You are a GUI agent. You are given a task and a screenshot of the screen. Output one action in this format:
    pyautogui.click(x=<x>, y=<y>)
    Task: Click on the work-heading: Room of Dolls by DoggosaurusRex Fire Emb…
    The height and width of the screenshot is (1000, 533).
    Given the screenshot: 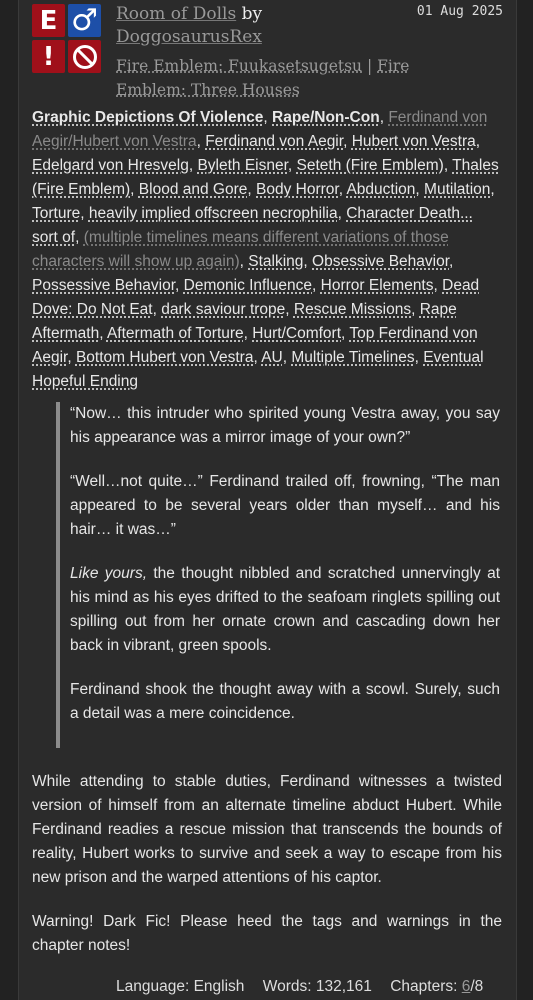 What is the action you would take?
    pyautogui.click(x=266, y=52)
    